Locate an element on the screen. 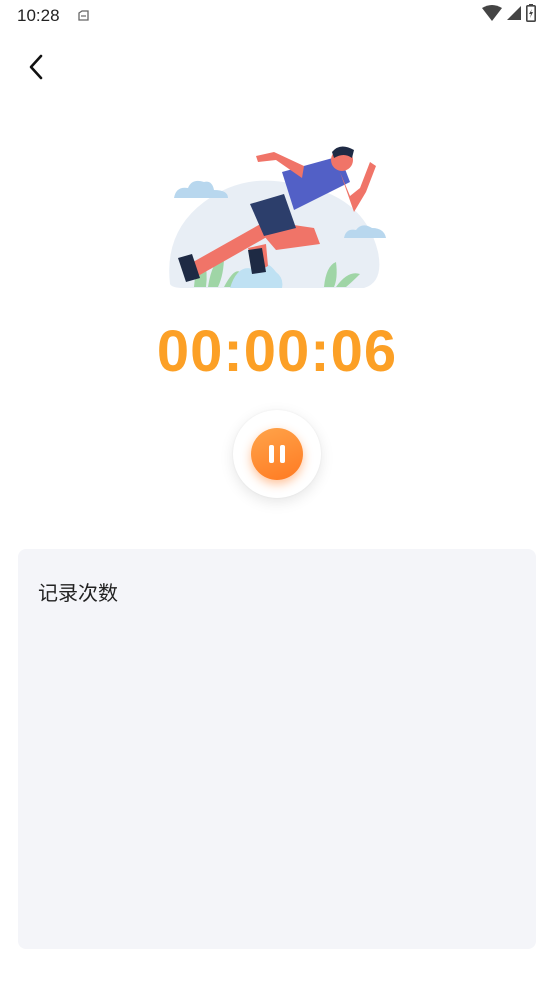 The height and width of the screenshot is (984, 554). status-indicators is located at coordinates (509, 15).